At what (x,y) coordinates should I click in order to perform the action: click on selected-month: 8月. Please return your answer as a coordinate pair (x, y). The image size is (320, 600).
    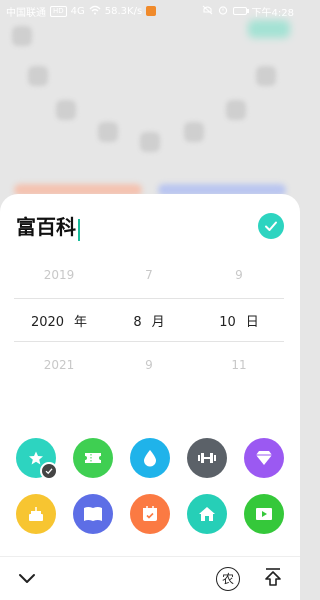
    Looking at the image, I should click on (149, 320).